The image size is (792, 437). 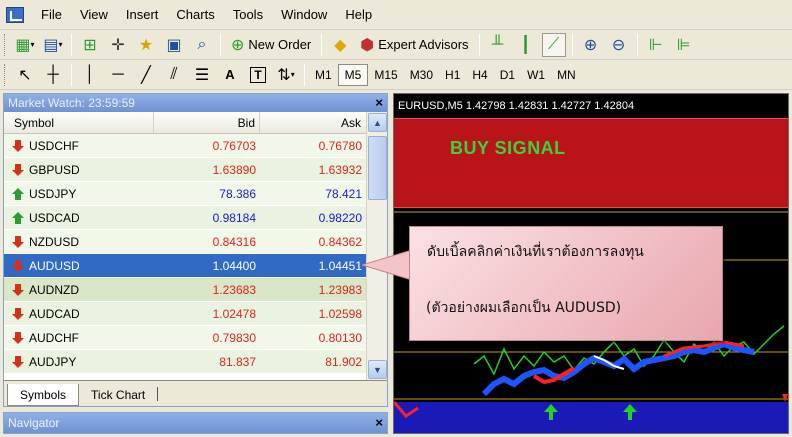 What do you see at coordinates (185, 338) in the screenshot?
I see `table-row: AUDCHF 0.79830 0.80130` at bounding box center [185, 338].